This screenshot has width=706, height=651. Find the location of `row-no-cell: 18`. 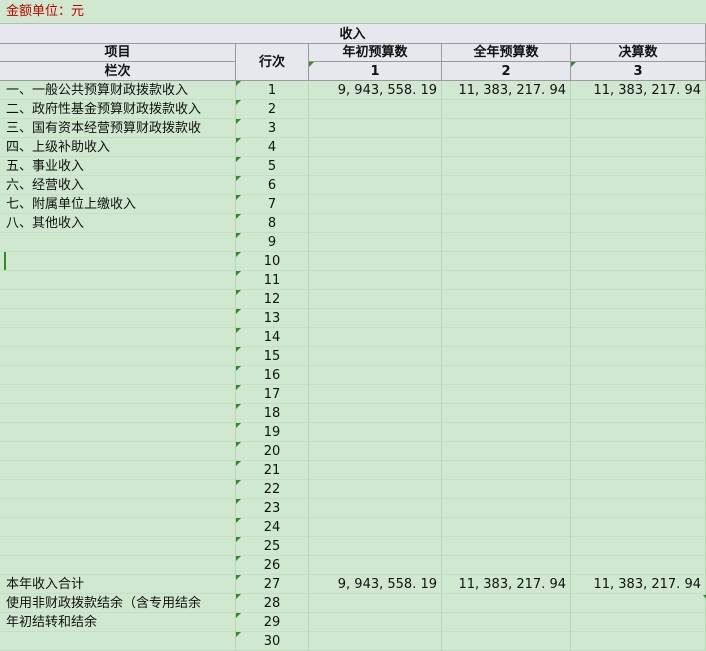

row-no-cell: 18 is located at coordinates (272, 413).